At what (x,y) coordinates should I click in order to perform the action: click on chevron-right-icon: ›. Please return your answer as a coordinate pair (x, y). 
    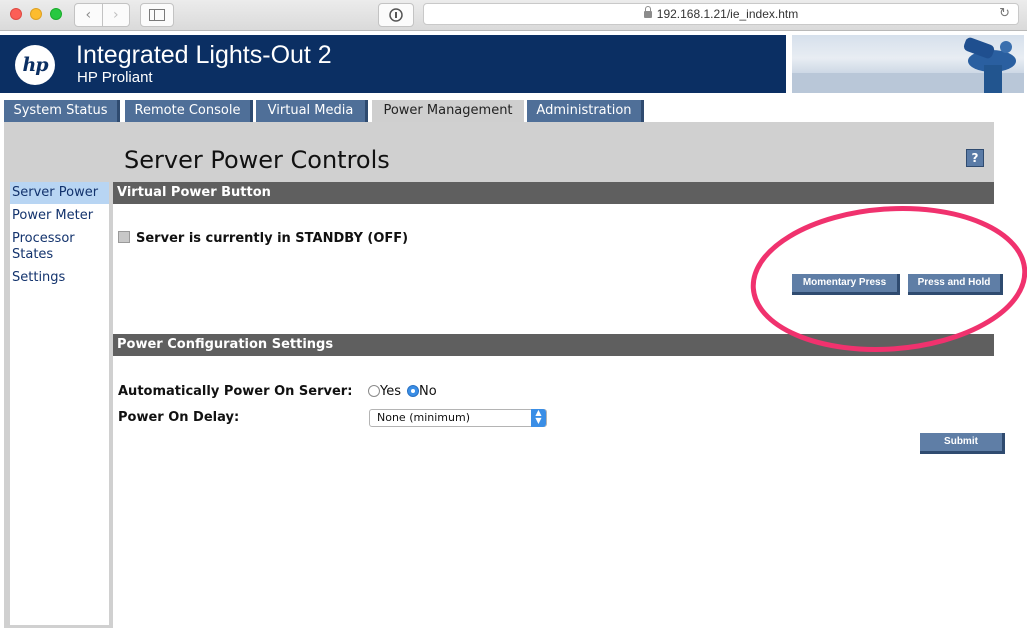
    Looking at the image, I should click on (115, 15).